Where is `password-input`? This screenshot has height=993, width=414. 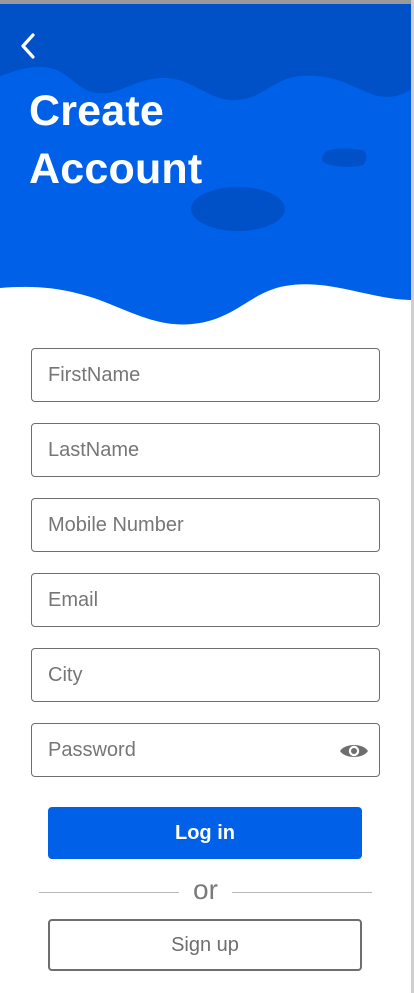 password-input is located at coordinates (205, 750).